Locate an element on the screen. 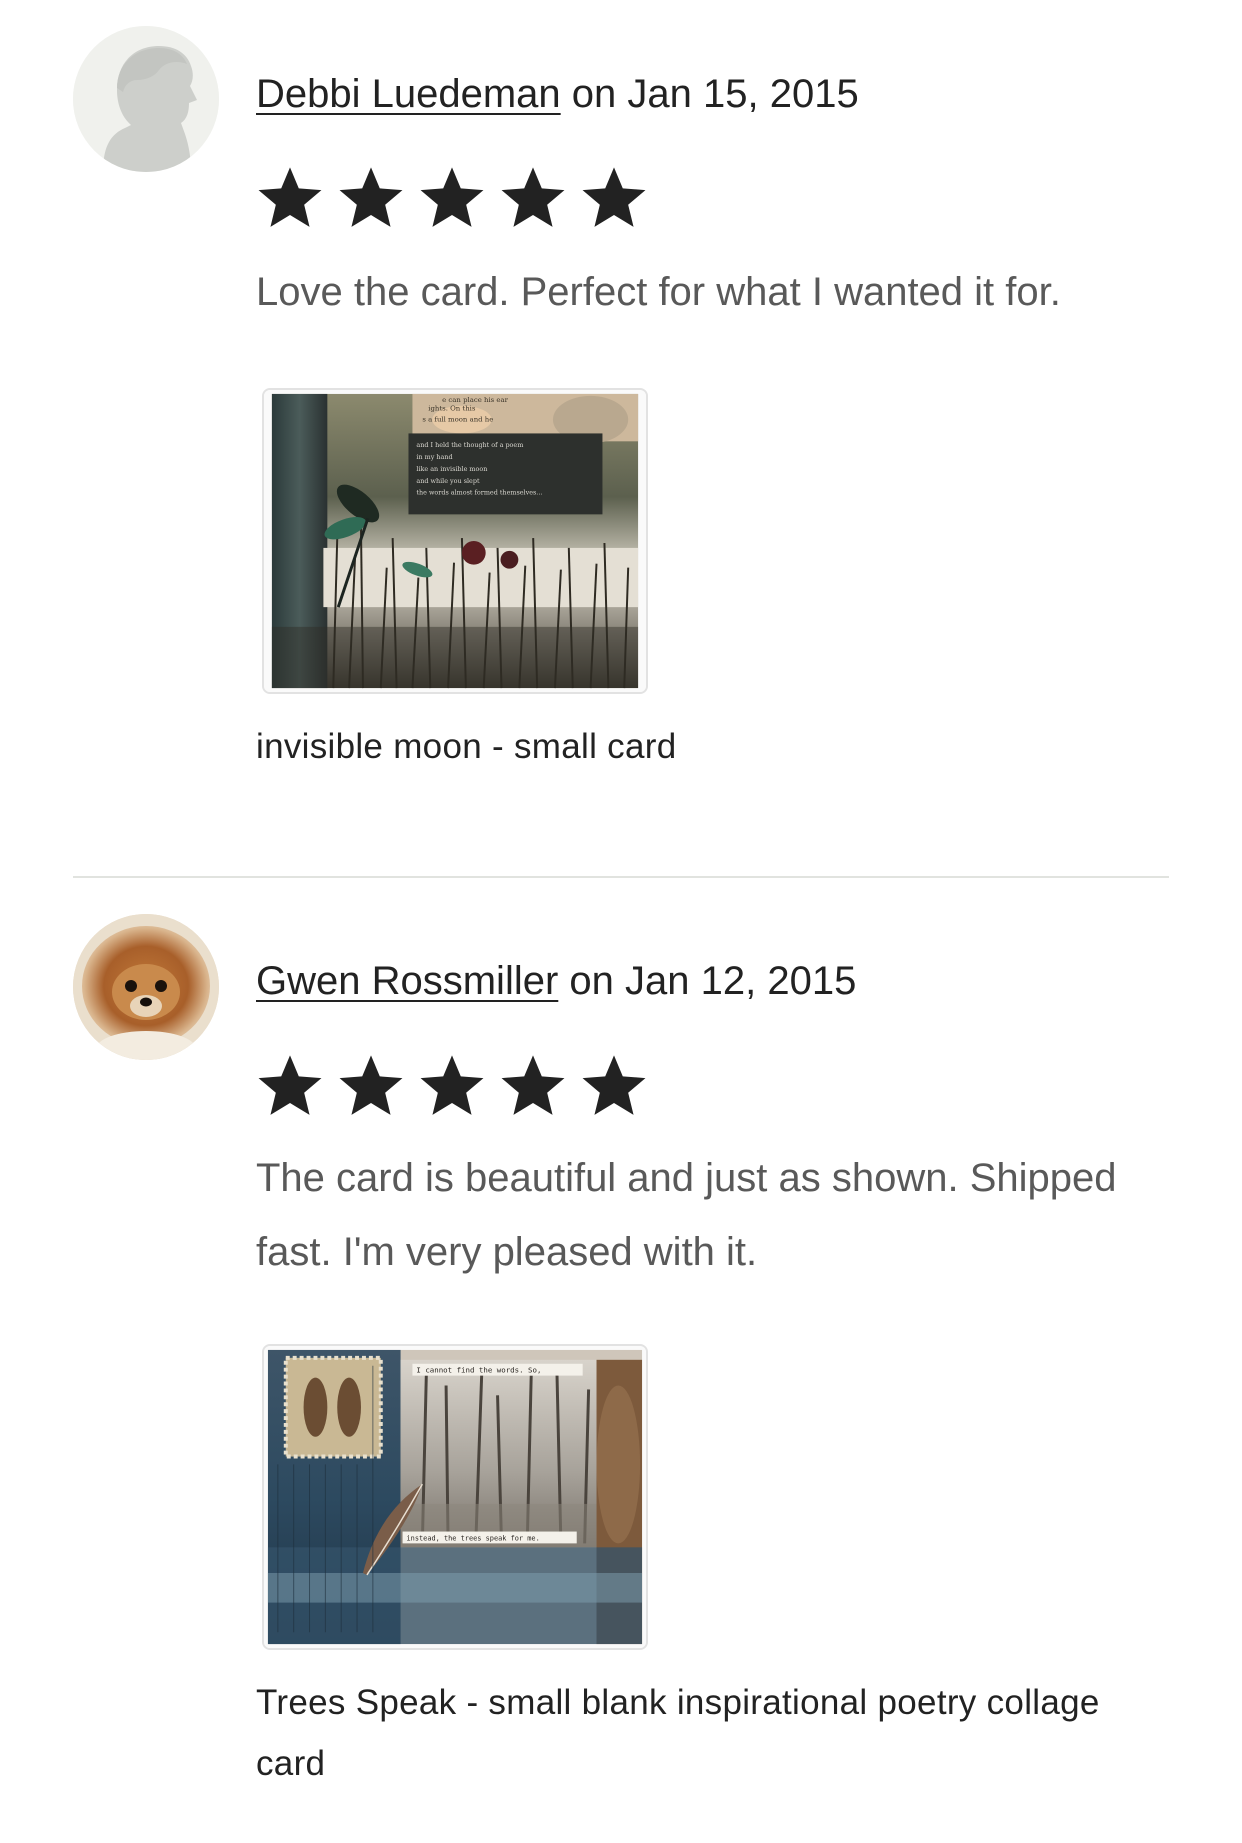  card-top-text: I cannot find the words. So, is located at coordinates (478, 1370).